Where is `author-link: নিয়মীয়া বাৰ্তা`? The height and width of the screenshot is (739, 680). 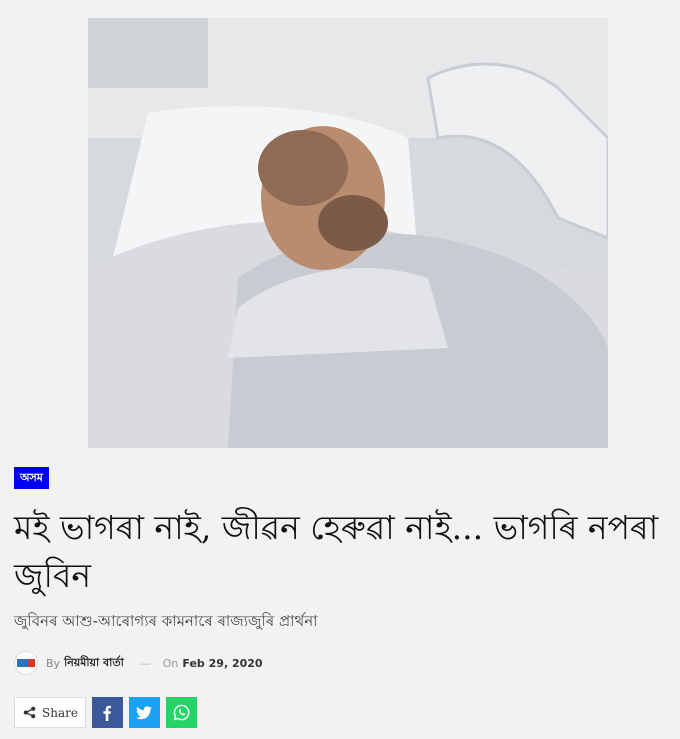
author-link: নিয়মীয়া বাৰ্তা is located at coordinates (94, 663).